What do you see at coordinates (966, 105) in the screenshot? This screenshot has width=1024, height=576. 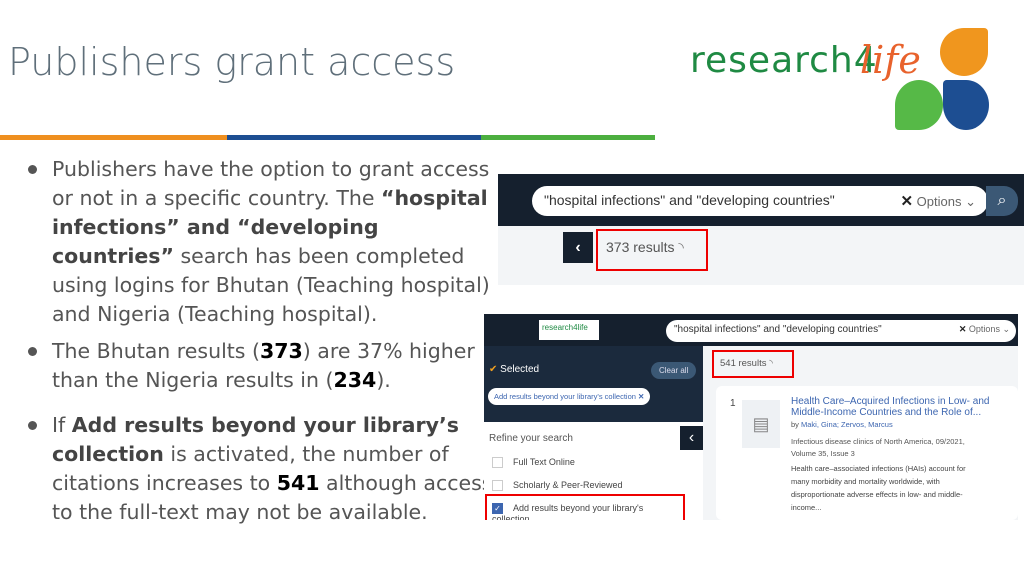 I see `blue-leaf-icon` at bounding box center [966, 105].